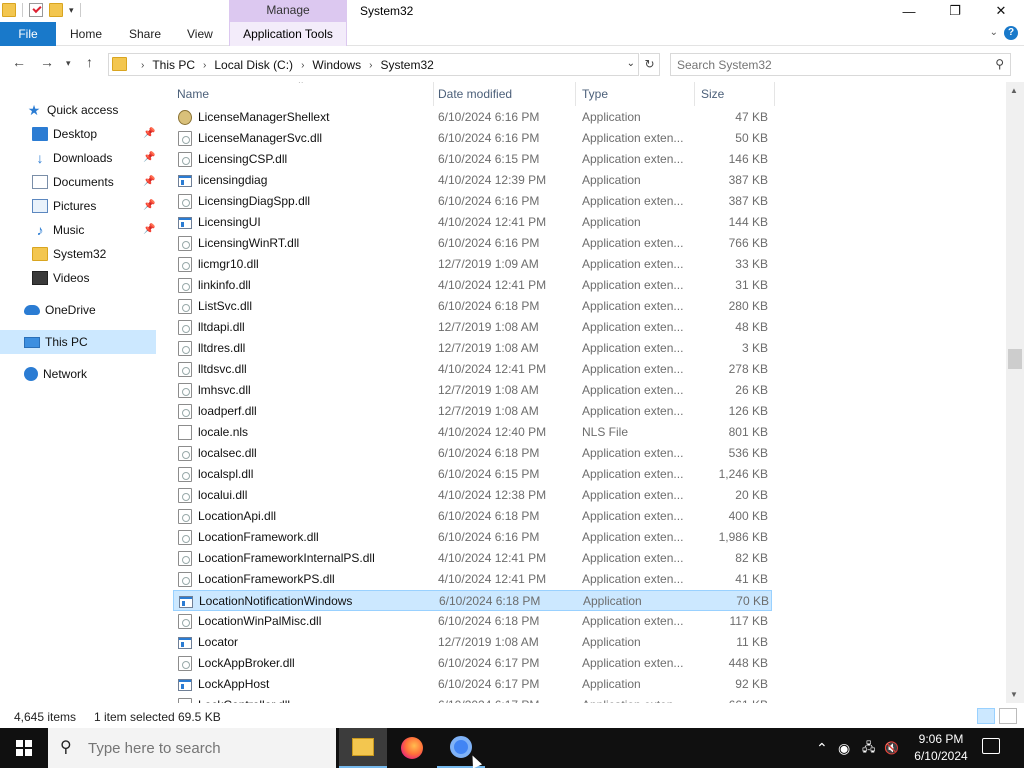 The image size is (1024, 768). What do you see at coordinates (28, 34) in the screenshot?
I see `tab-file: File` at bounding box center [28, 34].